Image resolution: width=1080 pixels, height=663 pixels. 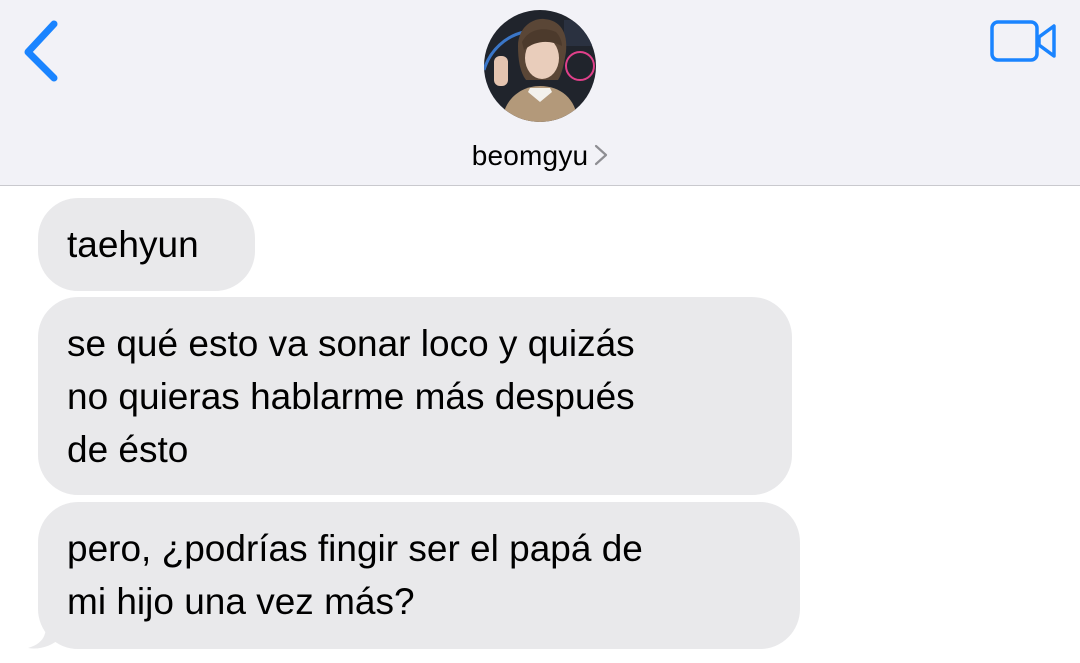 What do you see at coordinates (530, 155) in the screenshot?
I see `contact-name: beomgyu` at bounding box center [530, 155].